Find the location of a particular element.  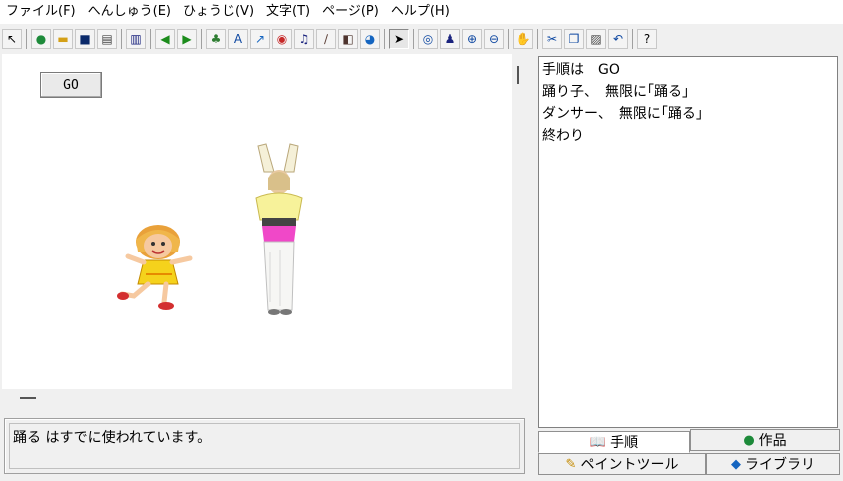

cut-button: ✂ is located at coordinates (552, 39).